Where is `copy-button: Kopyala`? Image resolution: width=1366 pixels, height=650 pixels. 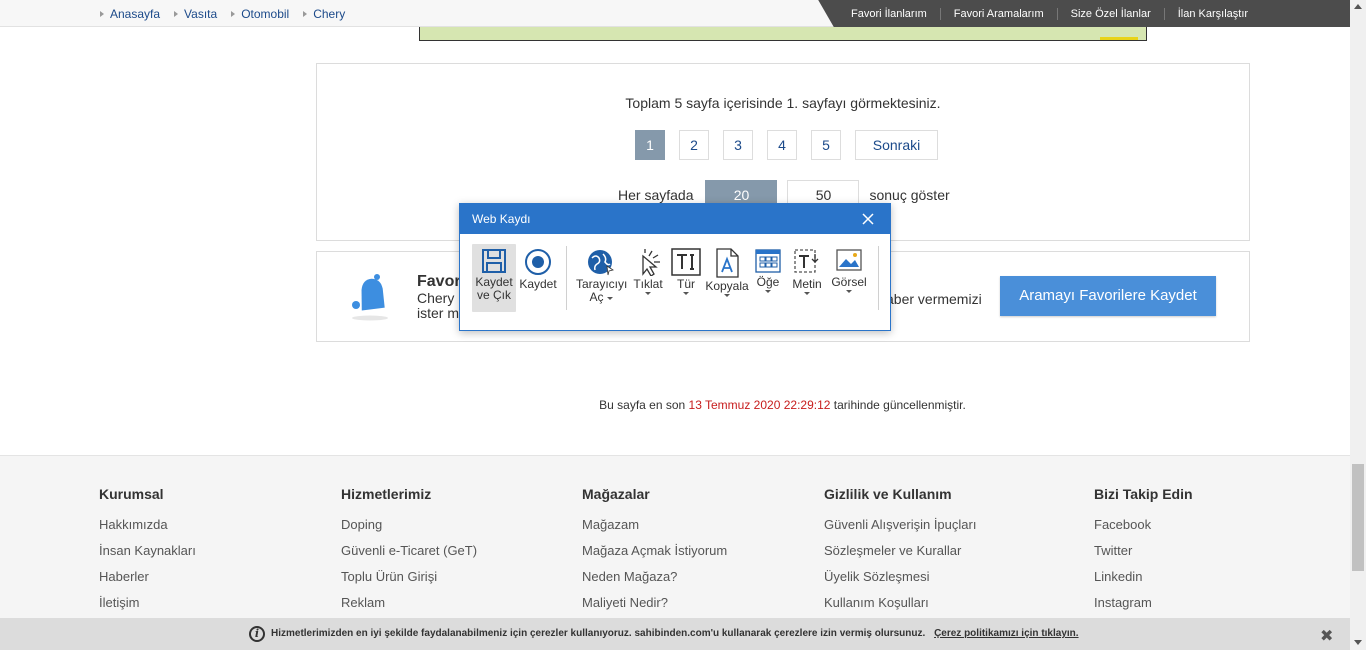
copy-button: Kopyala is located at coordinates (727, 278).